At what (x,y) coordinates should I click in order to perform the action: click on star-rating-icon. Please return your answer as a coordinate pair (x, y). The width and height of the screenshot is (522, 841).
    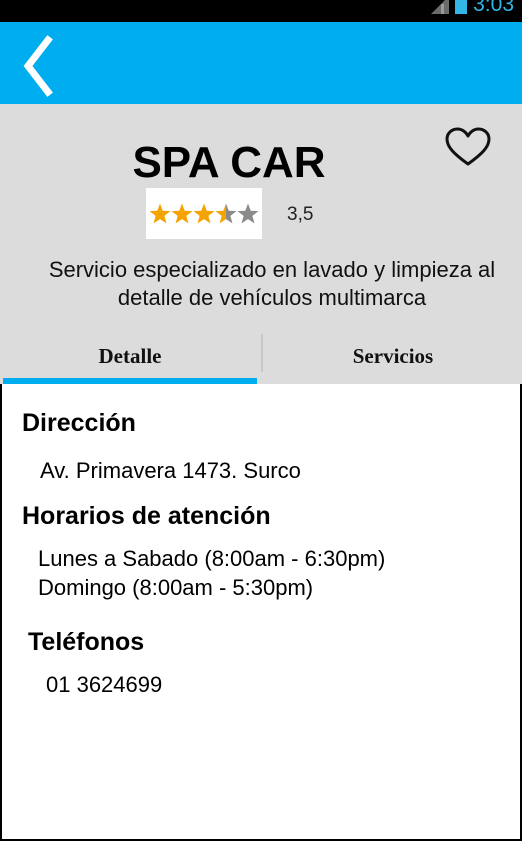
    Looking at the image, I should click on (204, 213).